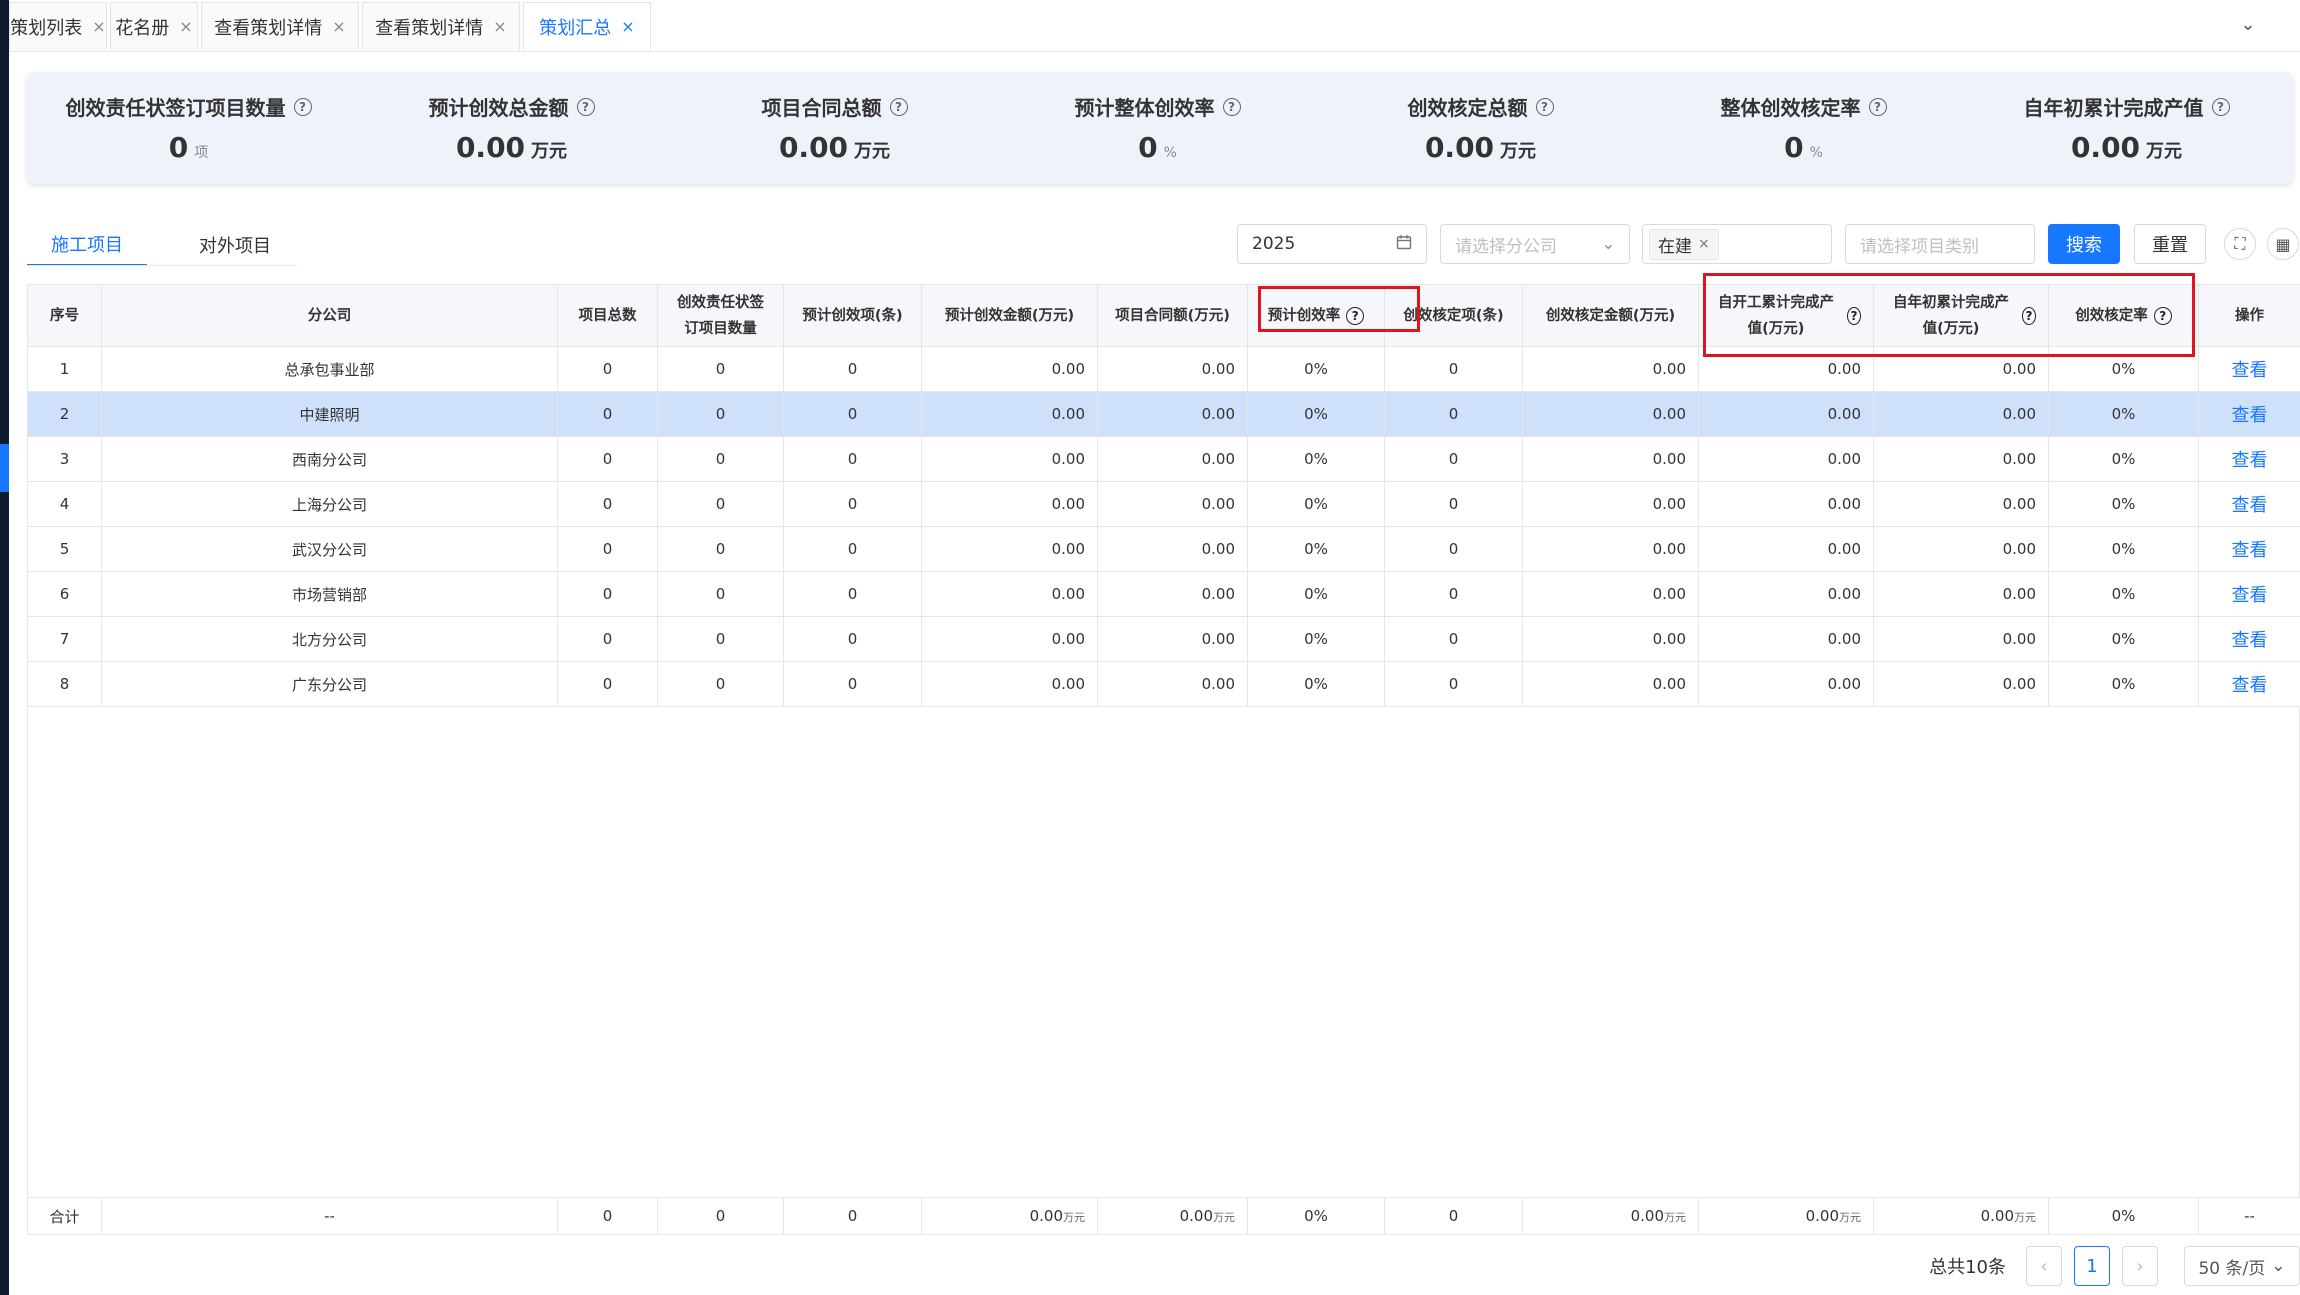 The image size is (2300, 1295). What do you see at coordinates (280, 26) in the screenshot?
I see `tab-plan-detail-1: 查看策划详情 ×` at bounding box center [280, 26].